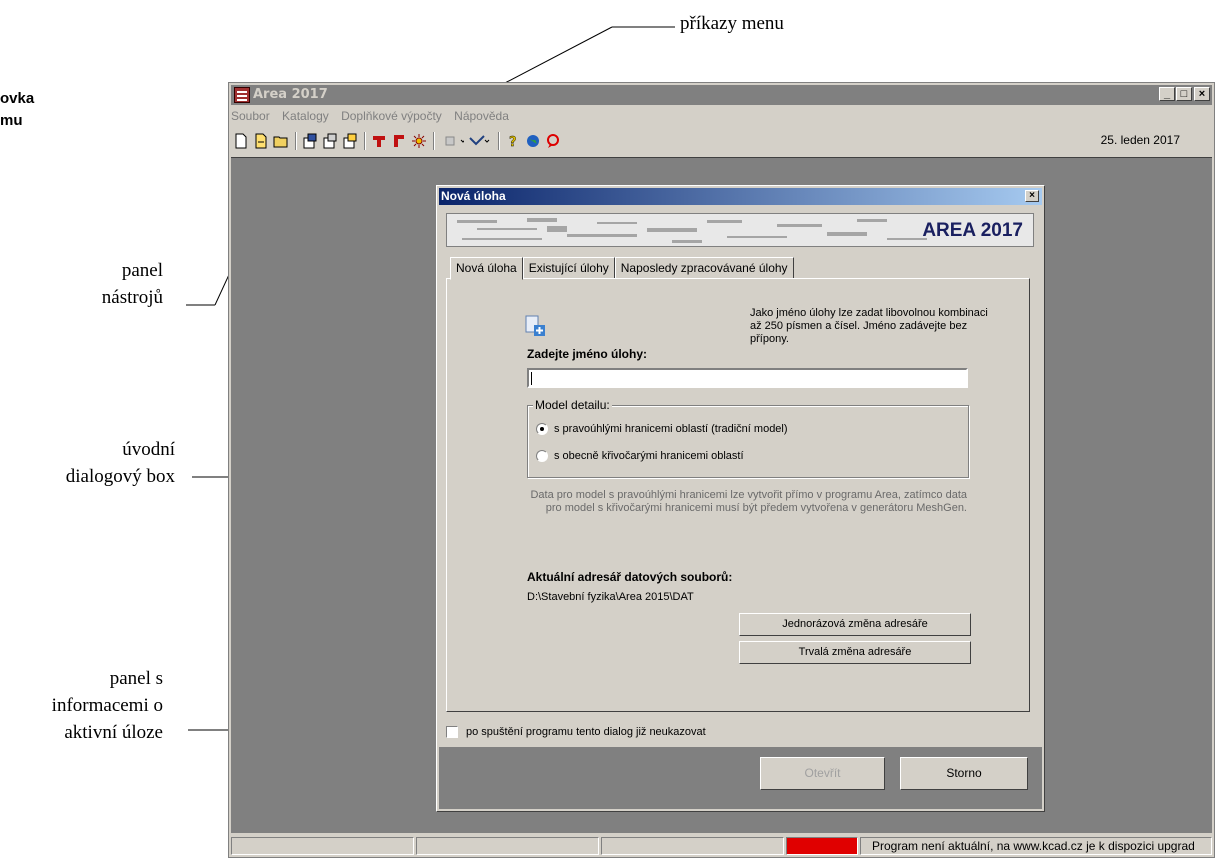 This screenshot has width=1221, height=858. Describe the element at coordinates (120, 463) in the screenshot. I see `callout-intro-dialog: úvodní dialogový box` at that location.